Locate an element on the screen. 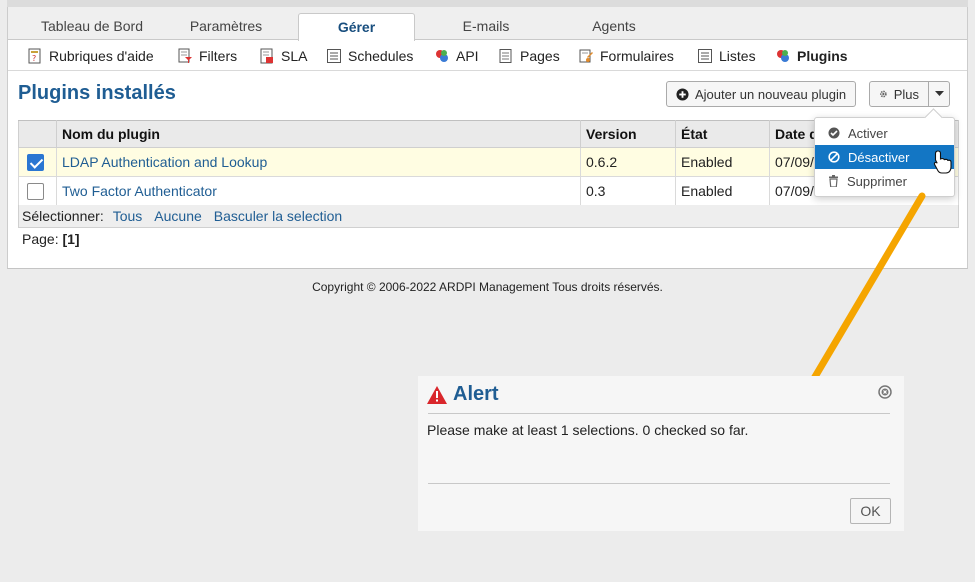  hand-cursor-icon is located at coordinates (942, 162).